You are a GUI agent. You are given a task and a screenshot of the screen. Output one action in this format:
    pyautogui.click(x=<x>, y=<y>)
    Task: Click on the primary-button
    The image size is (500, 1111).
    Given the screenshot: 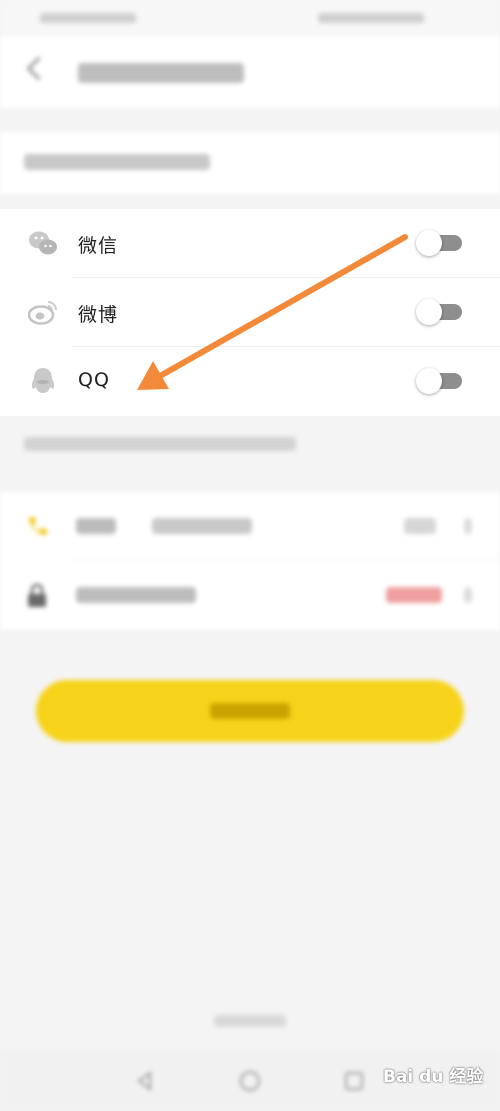 What is the action you would take?
    pyautogui.click(x=250, y=711)
    